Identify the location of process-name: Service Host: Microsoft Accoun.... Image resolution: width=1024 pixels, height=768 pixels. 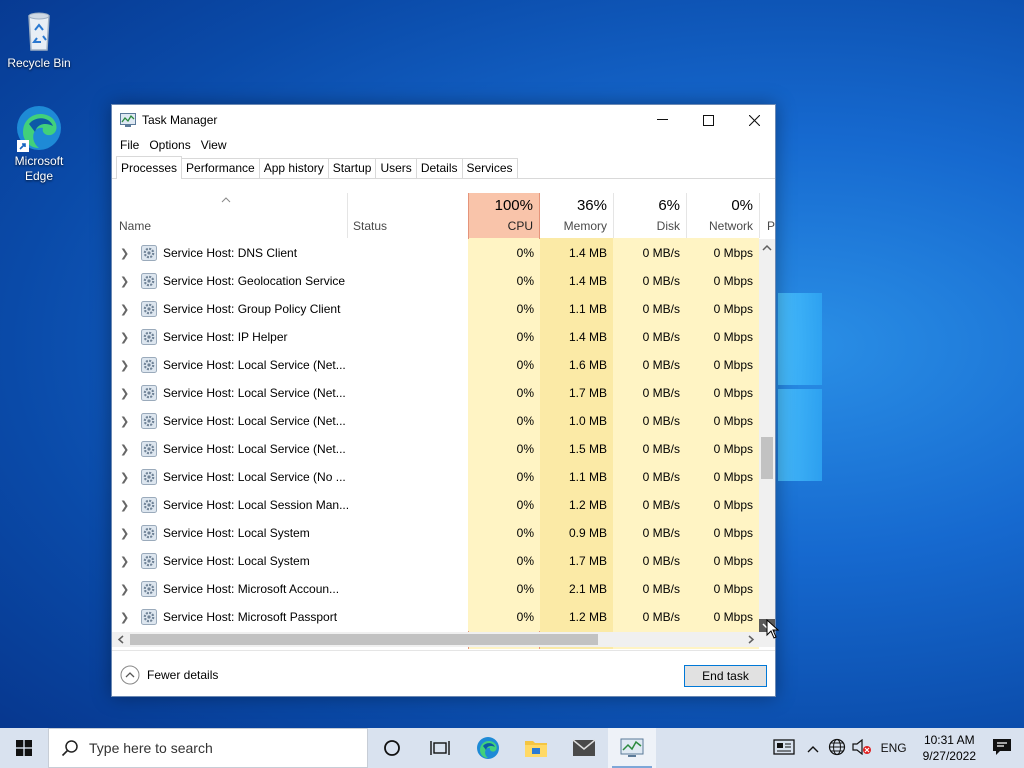
(251, 589).